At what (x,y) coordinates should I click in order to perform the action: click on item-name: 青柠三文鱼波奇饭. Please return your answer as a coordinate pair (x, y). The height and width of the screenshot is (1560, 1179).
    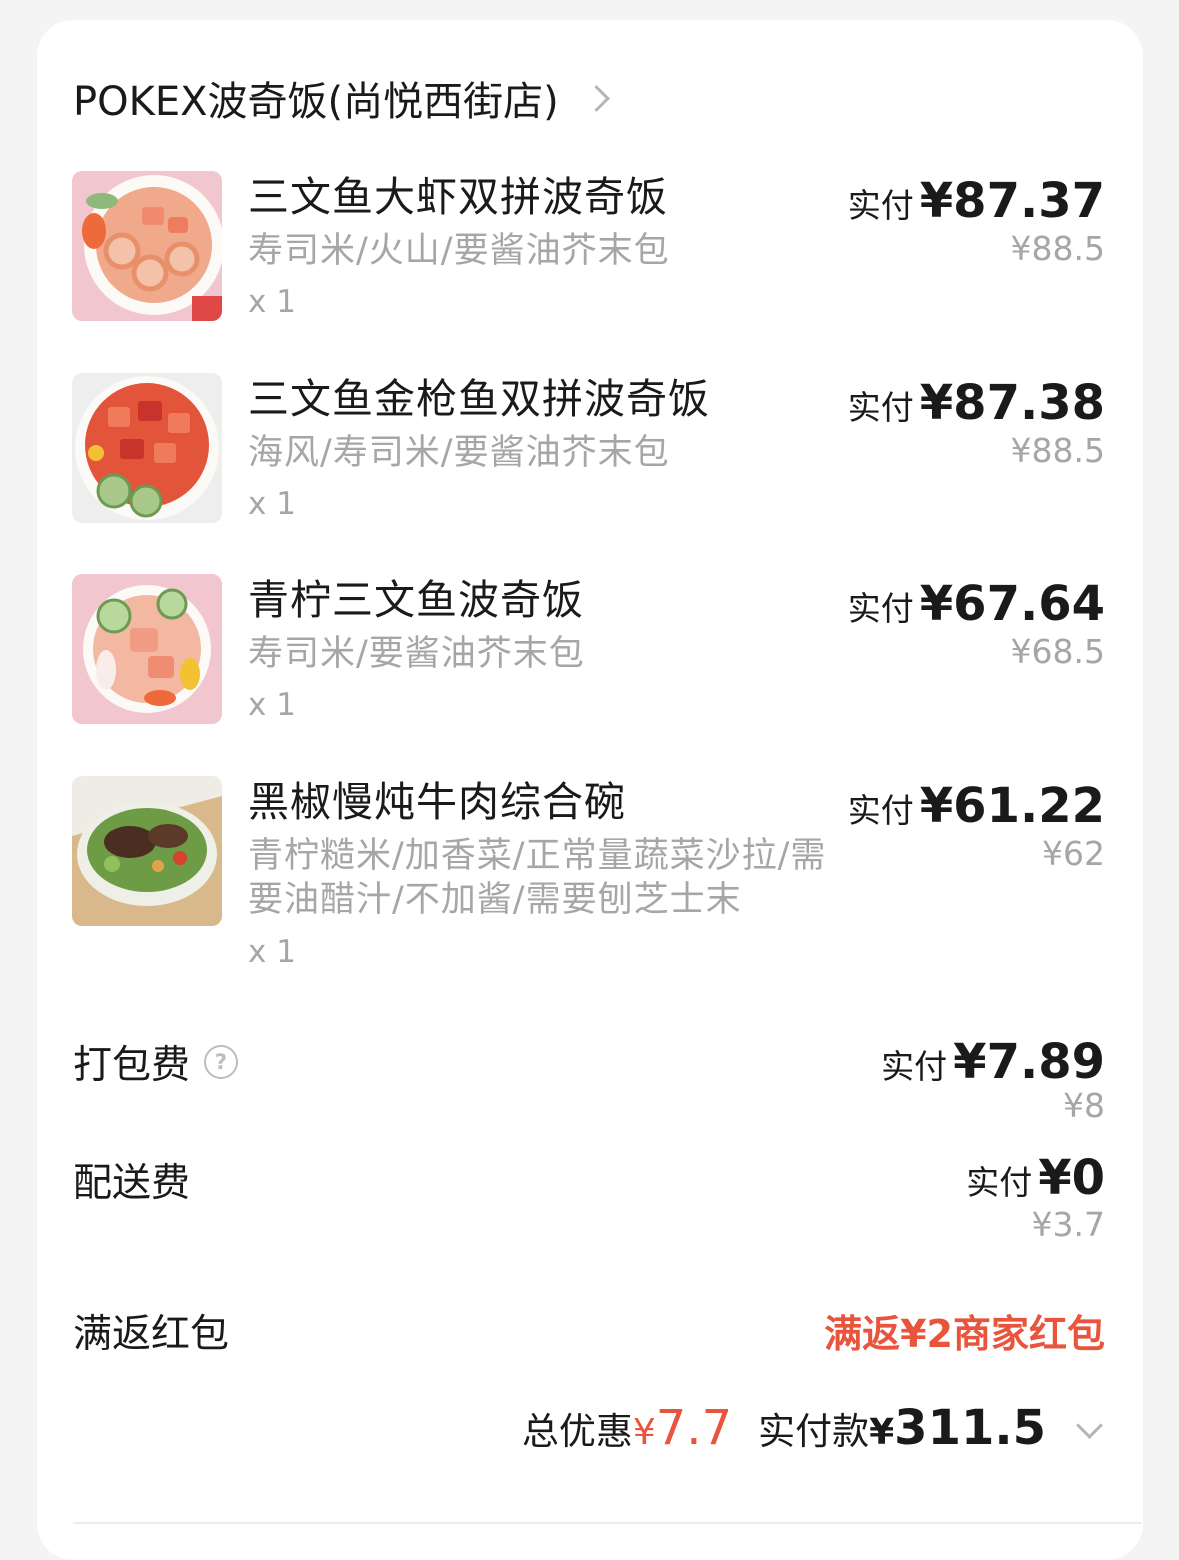
    Looking at the image, I should click on (416, 600).